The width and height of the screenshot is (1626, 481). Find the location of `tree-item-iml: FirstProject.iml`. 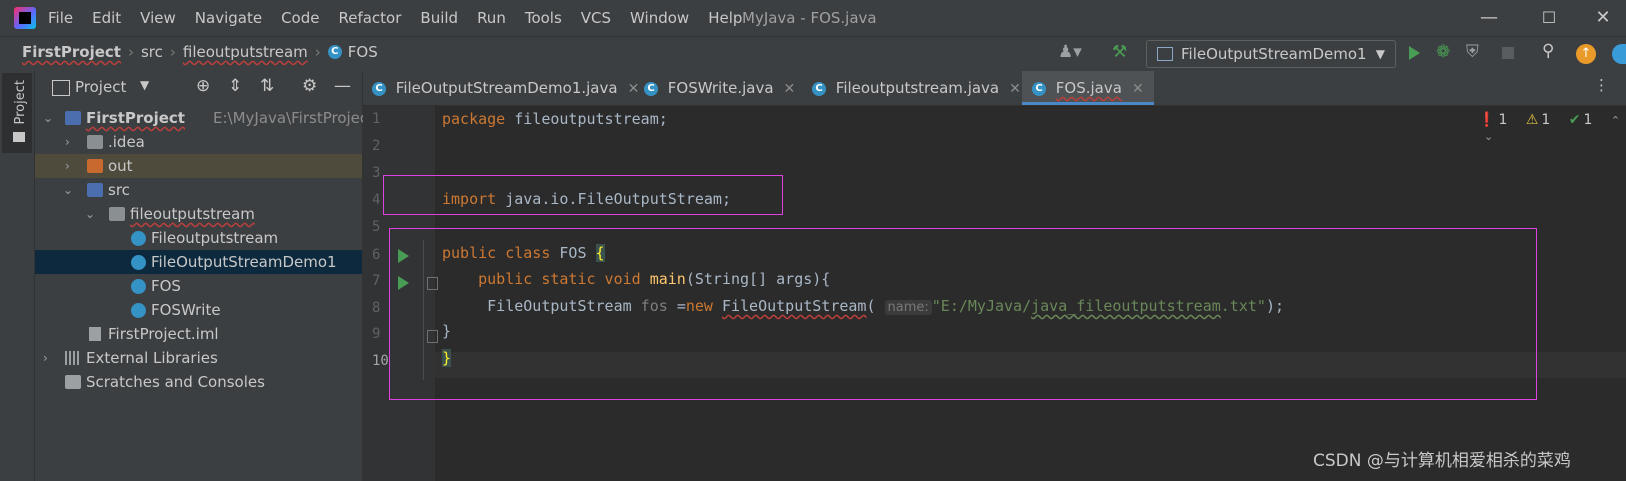

tree-item-iml: FirstProject.iml is located at coordinates (198, 334).